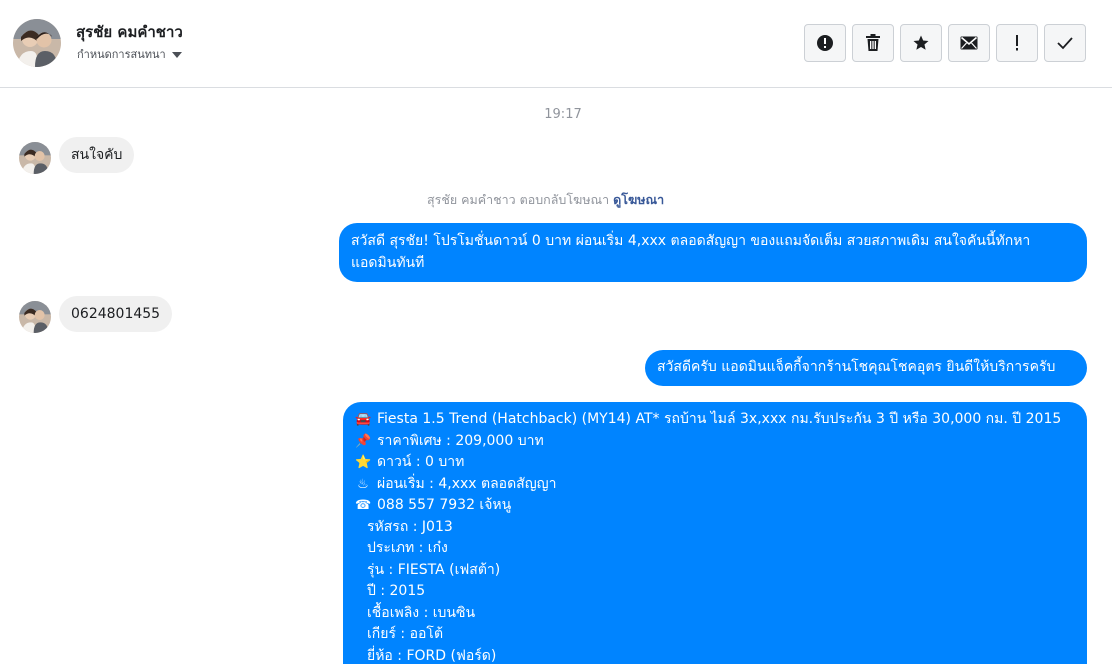 The image size is (1112, 664). Describe the element at coordinates (363, 505) in the screenshot. I see `phone-icon: ☎` at that location.